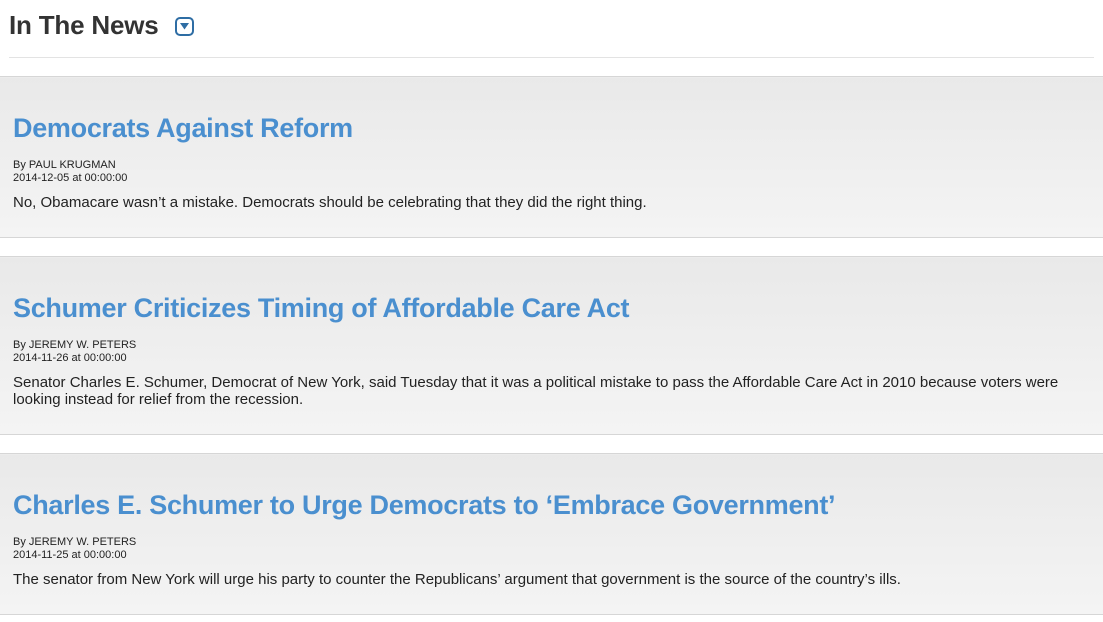 This screenshot has height=622, width=1103. Describe the element at coordinates (70, 178) in the screenshot. I see `article-date: 2014-12-05 at 00:00:00` at that location.